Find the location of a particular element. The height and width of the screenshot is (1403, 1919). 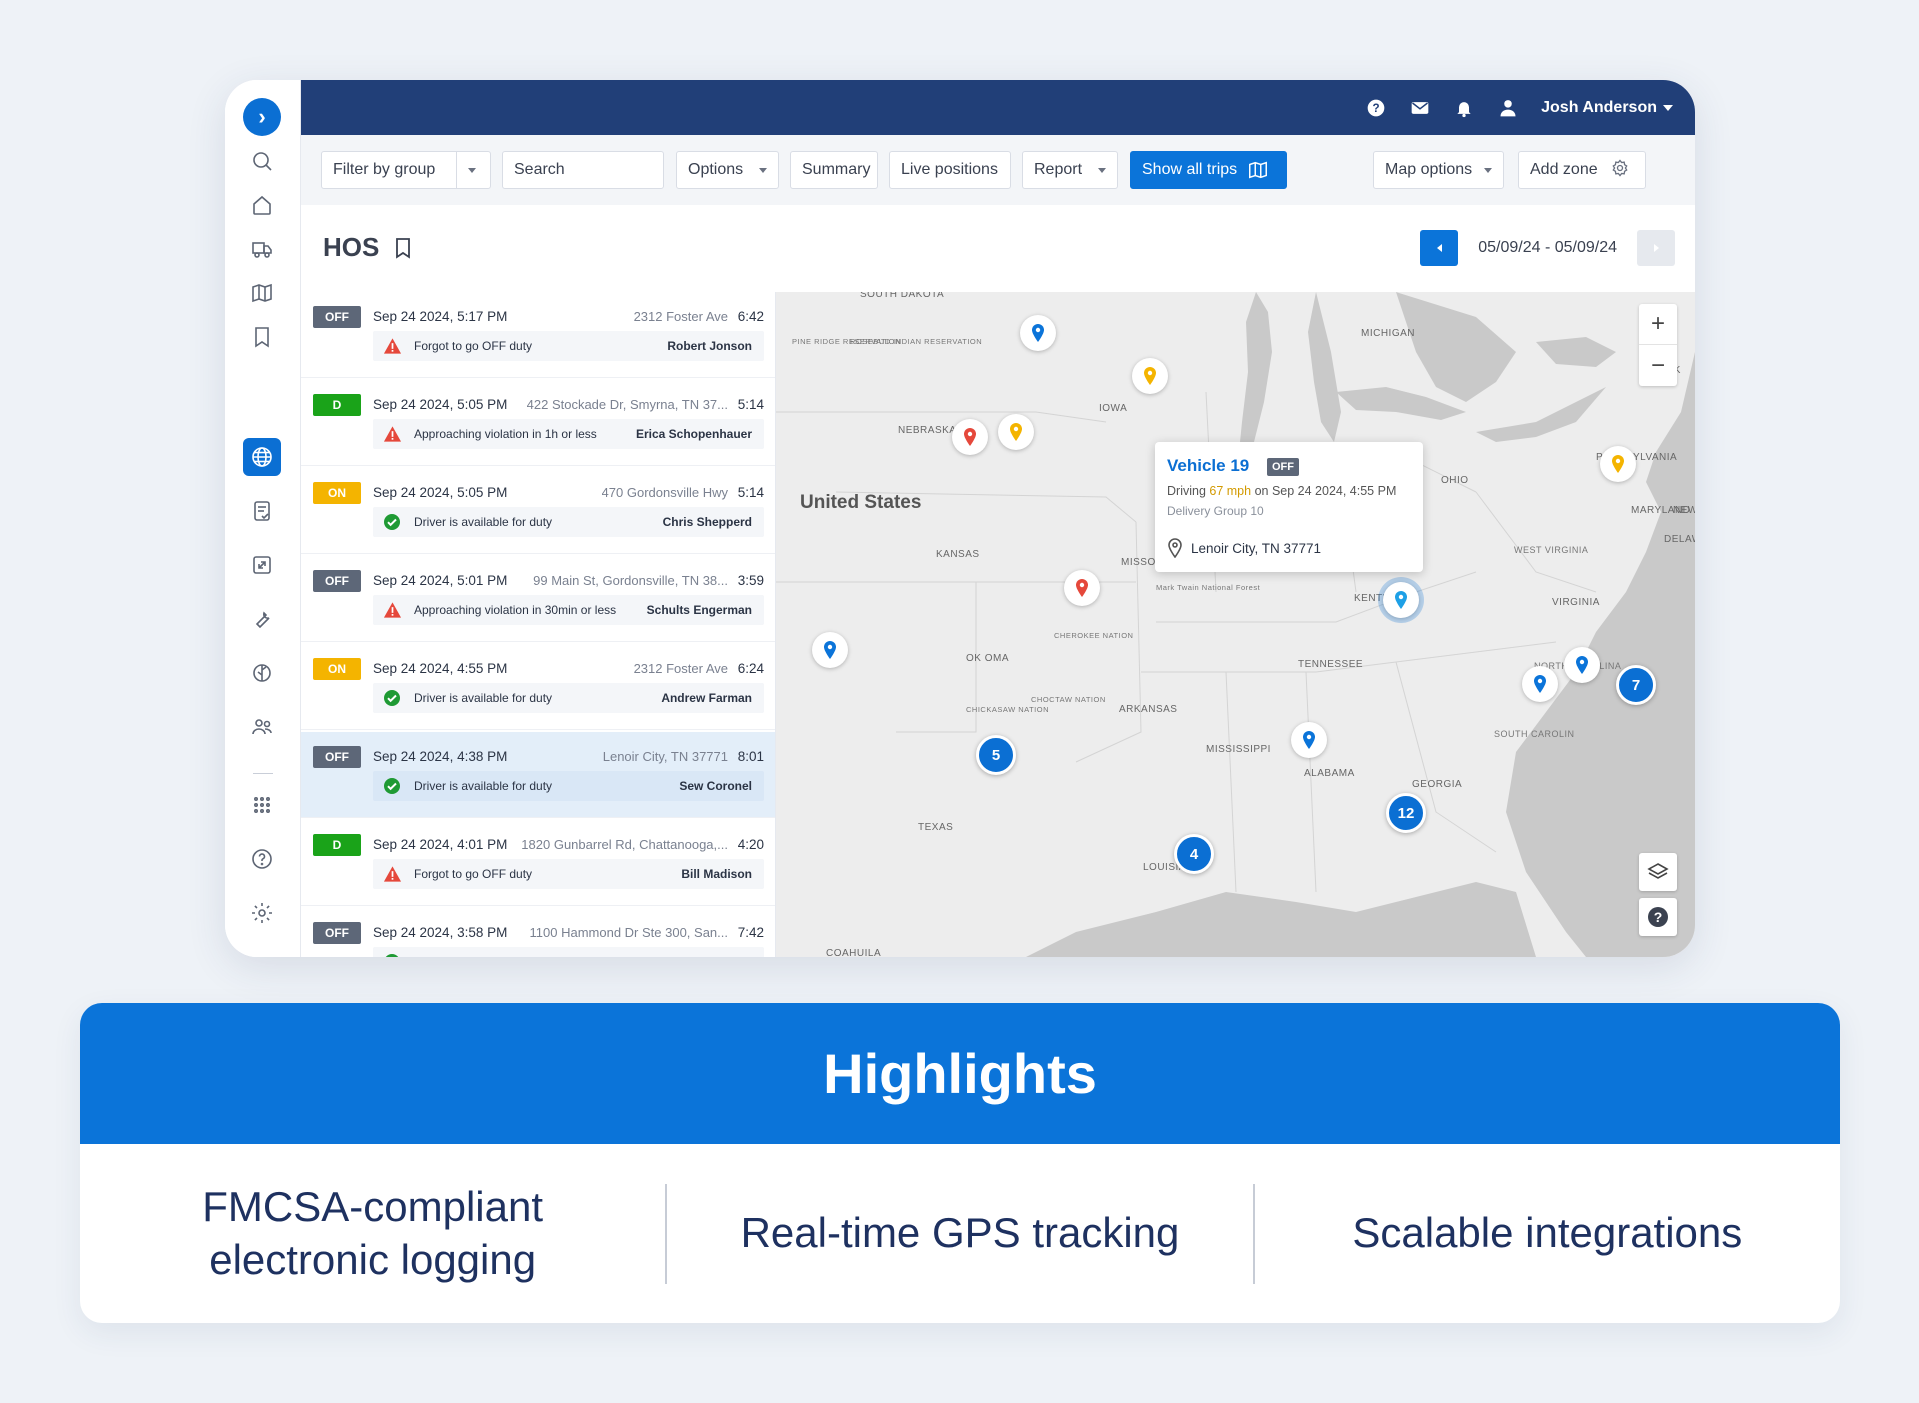

map-cluster: 4 is located at coordinates (1194, 854).